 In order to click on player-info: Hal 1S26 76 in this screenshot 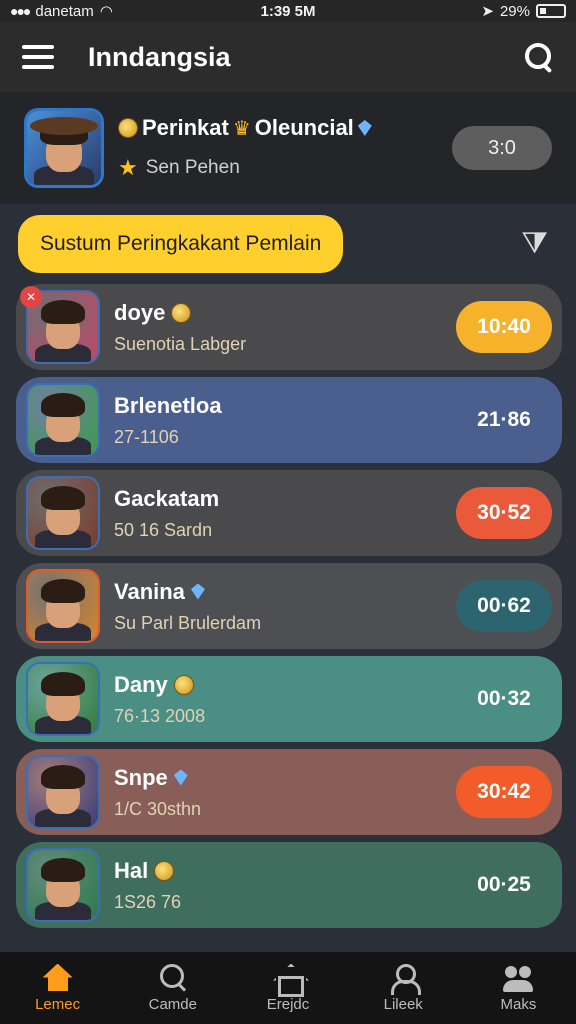, I will do `click(285, 885)`.